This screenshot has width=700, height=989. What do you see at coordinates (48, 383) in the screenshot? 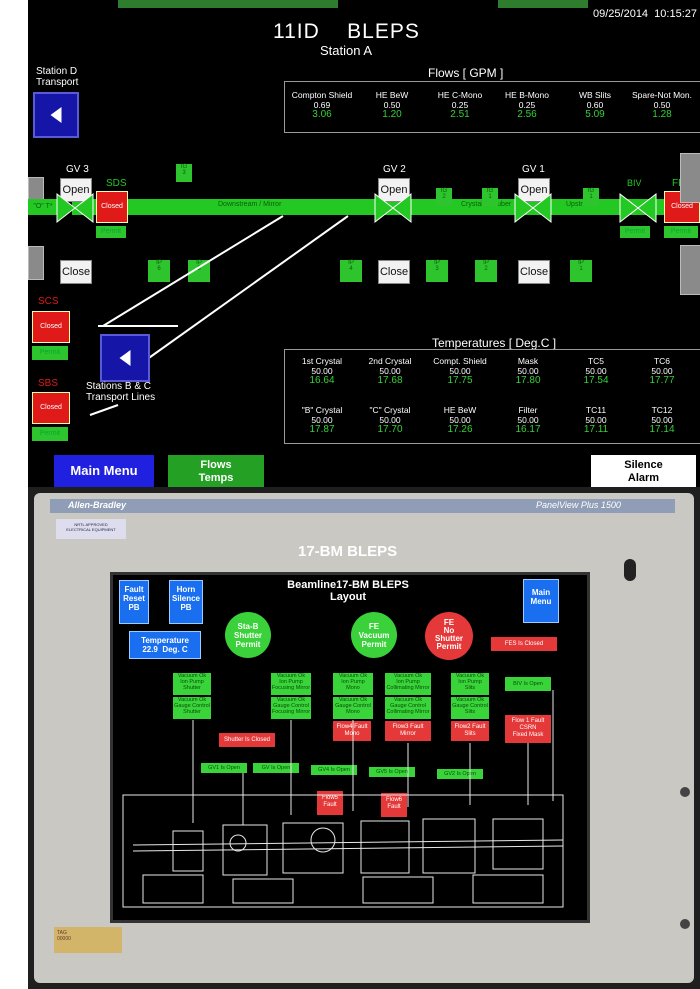
I see `sbs-label: SBS` at bounding box center [48, 383].